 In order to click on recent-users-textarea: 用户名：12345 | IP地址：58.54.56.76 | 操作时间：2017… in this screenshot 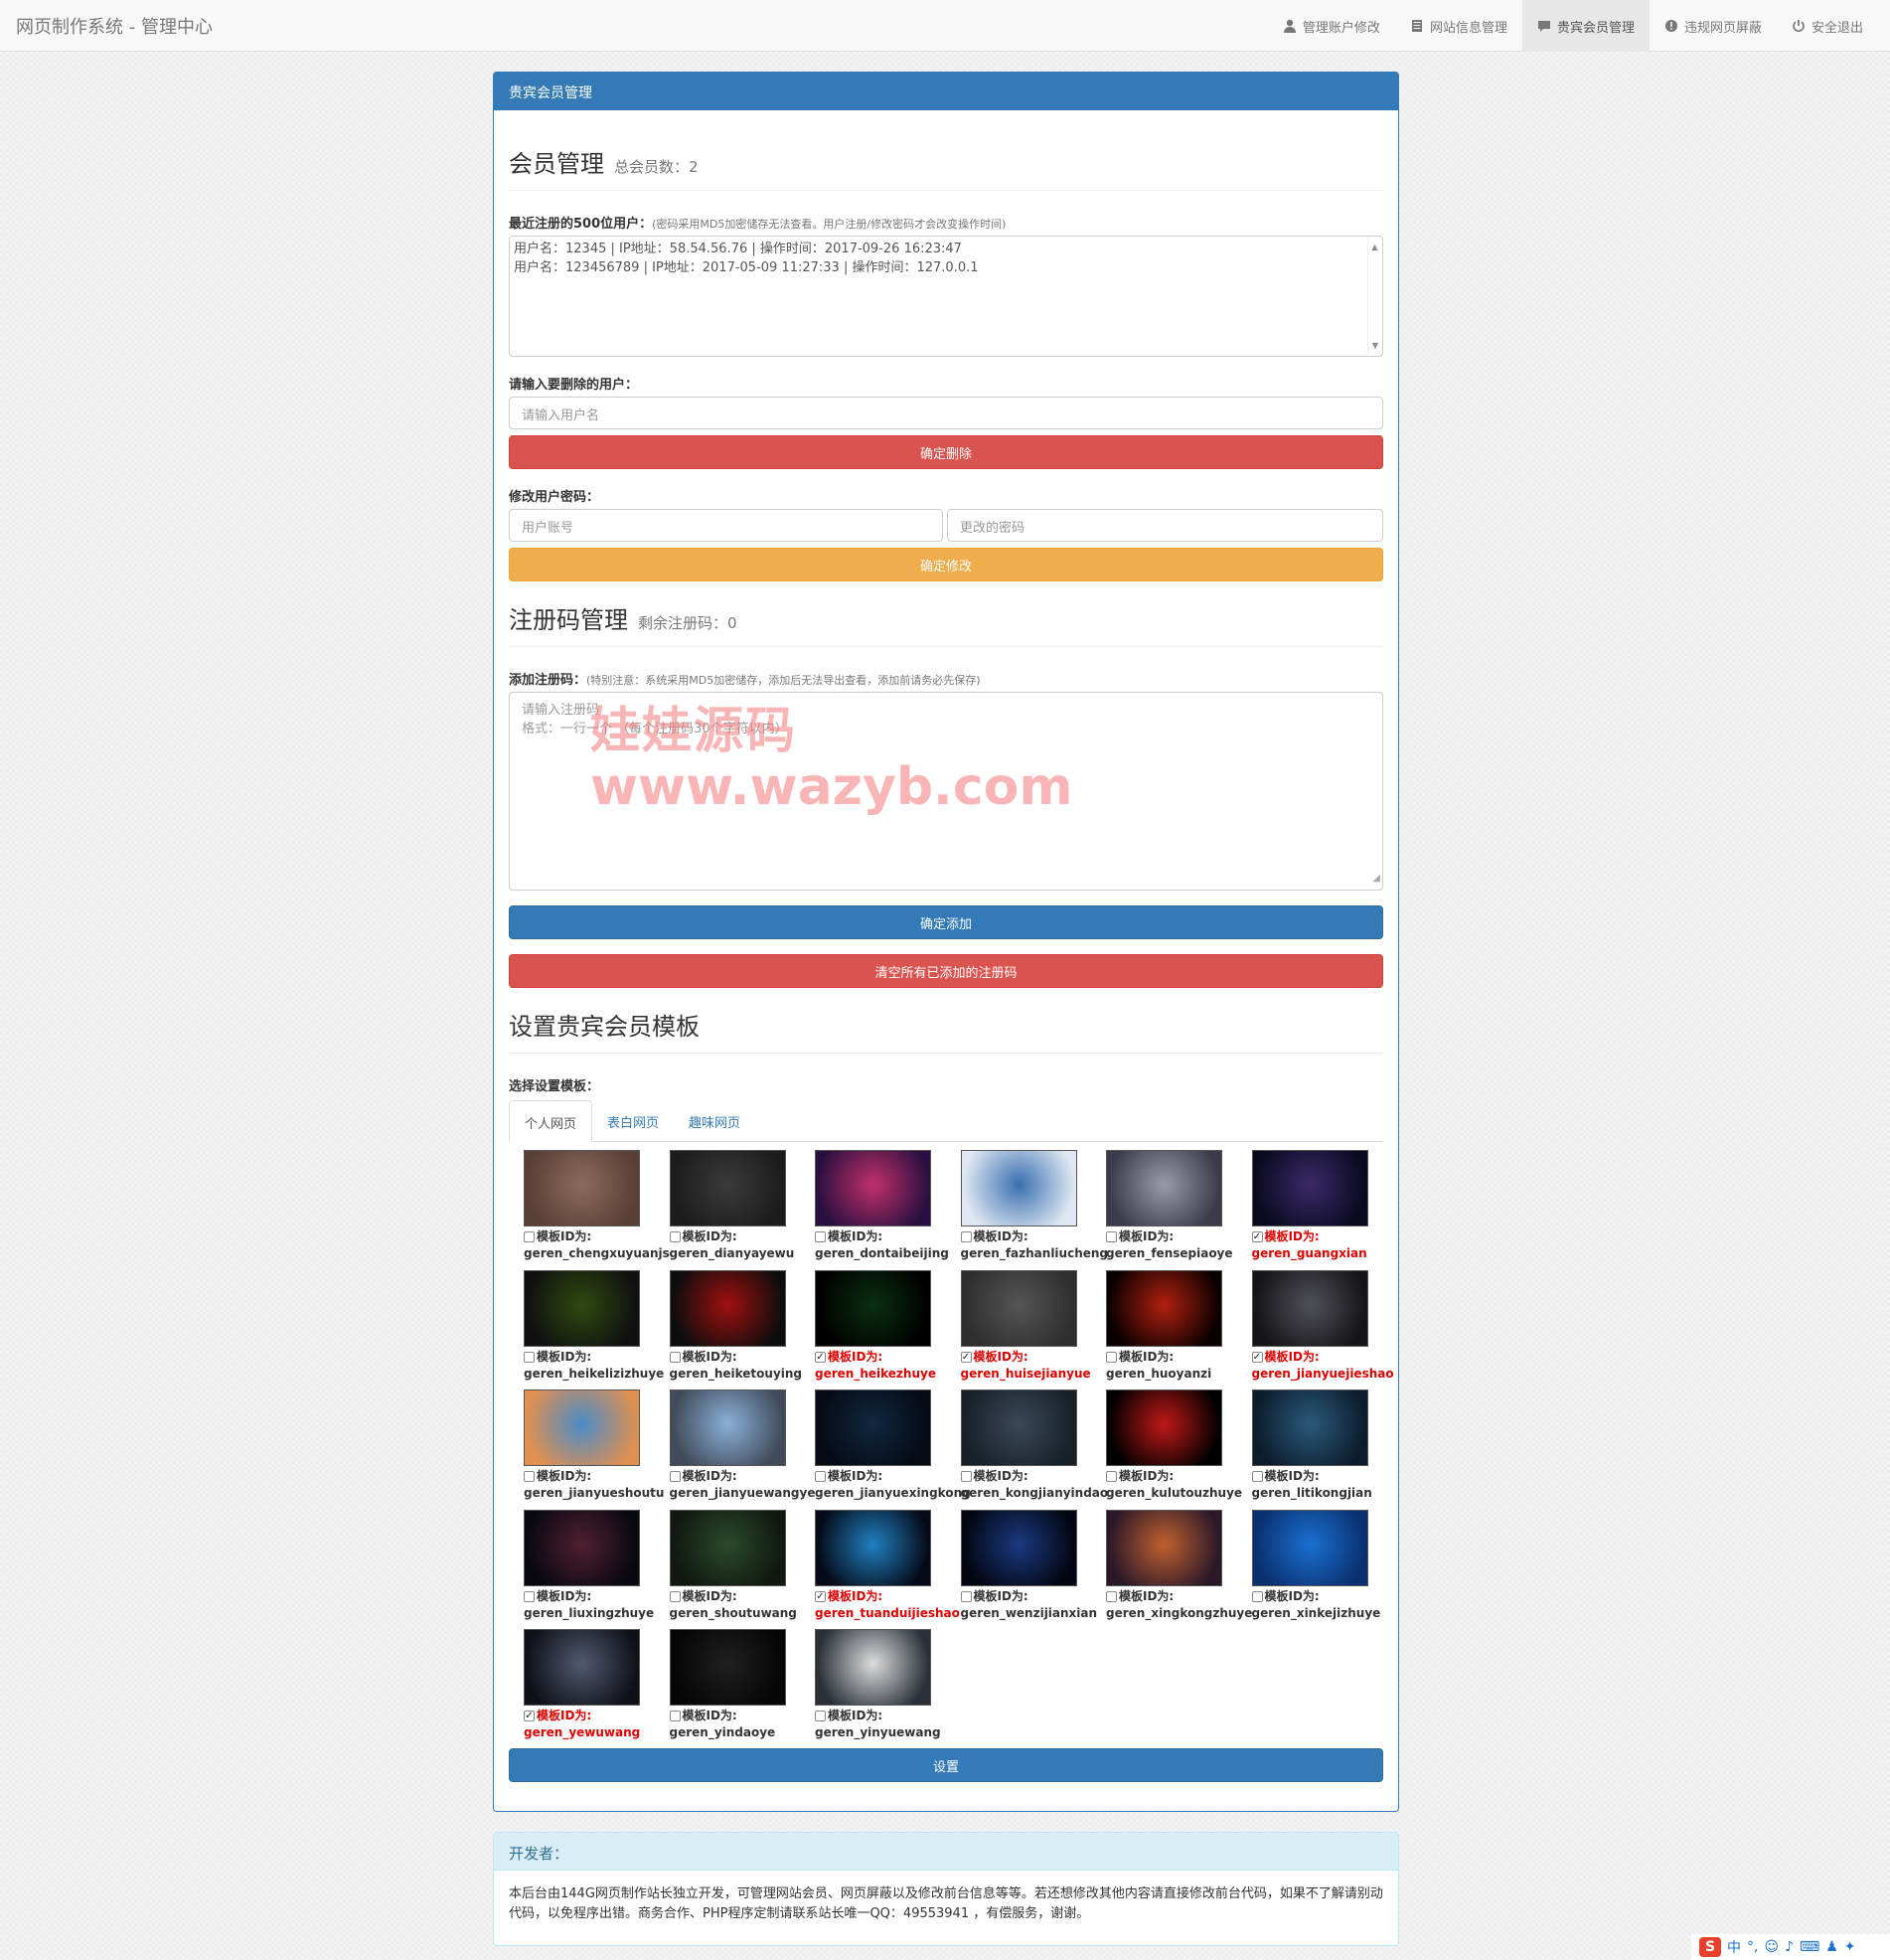, I will do `click(946, 296)`.